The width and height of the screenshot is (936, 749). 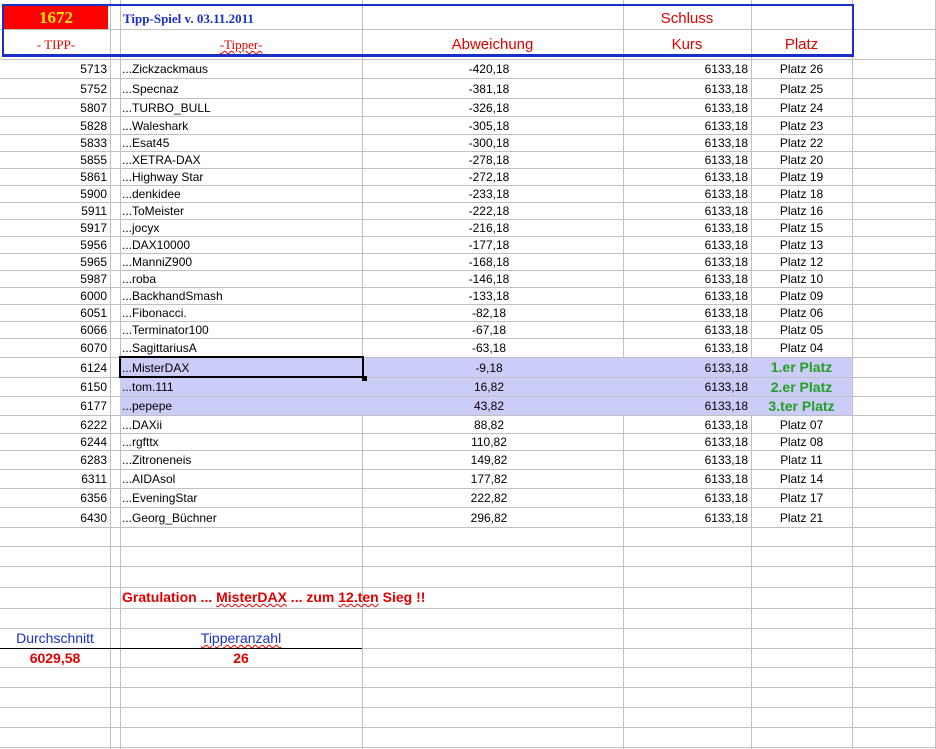 What do you see at coordinates (165, 69) in the screenshot?
I see `tipper-name: ...Zickzackmaus` at bounding box center [165, 69].